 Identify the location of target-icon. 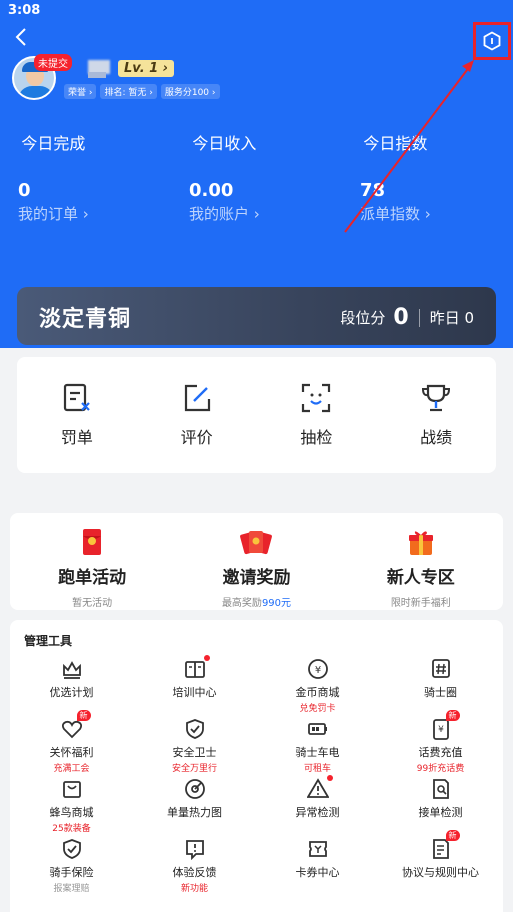
(195, 789).